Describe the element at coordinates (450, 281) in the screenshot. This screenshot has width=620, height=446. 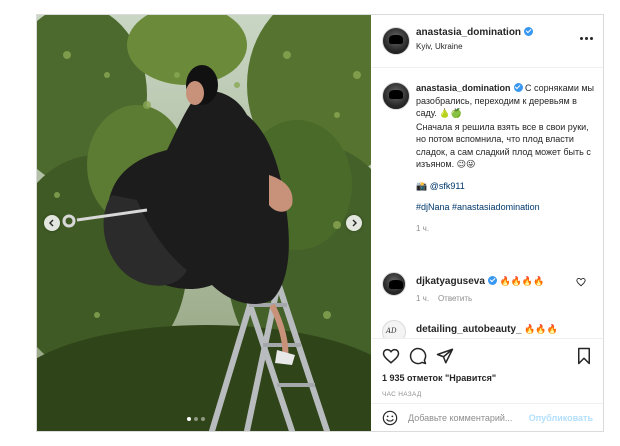
I see `commenter-username: djkatyaguseva` at that location.